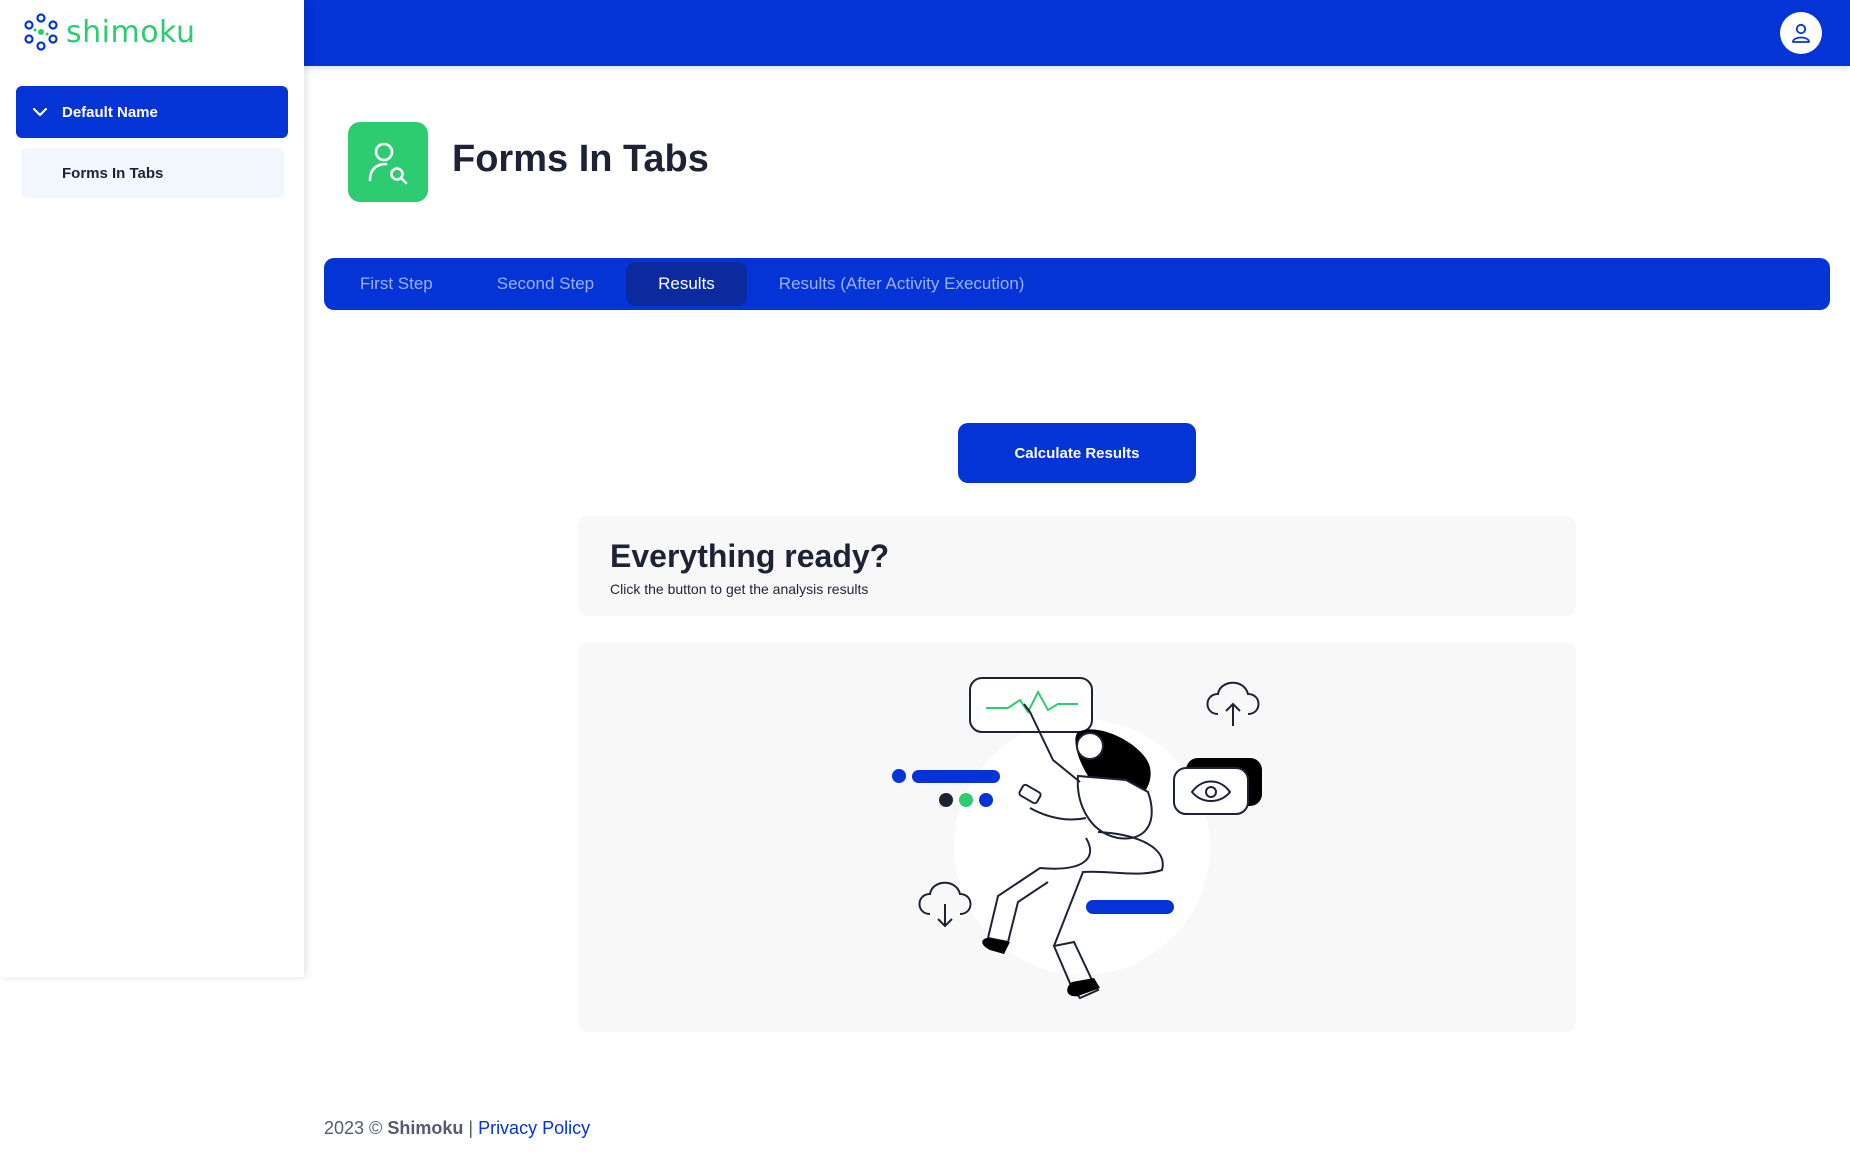 This screenshot has height=1164, width=1850. I want to click on privacy-policy-link: Privacy Policy, so click(534, 1128).